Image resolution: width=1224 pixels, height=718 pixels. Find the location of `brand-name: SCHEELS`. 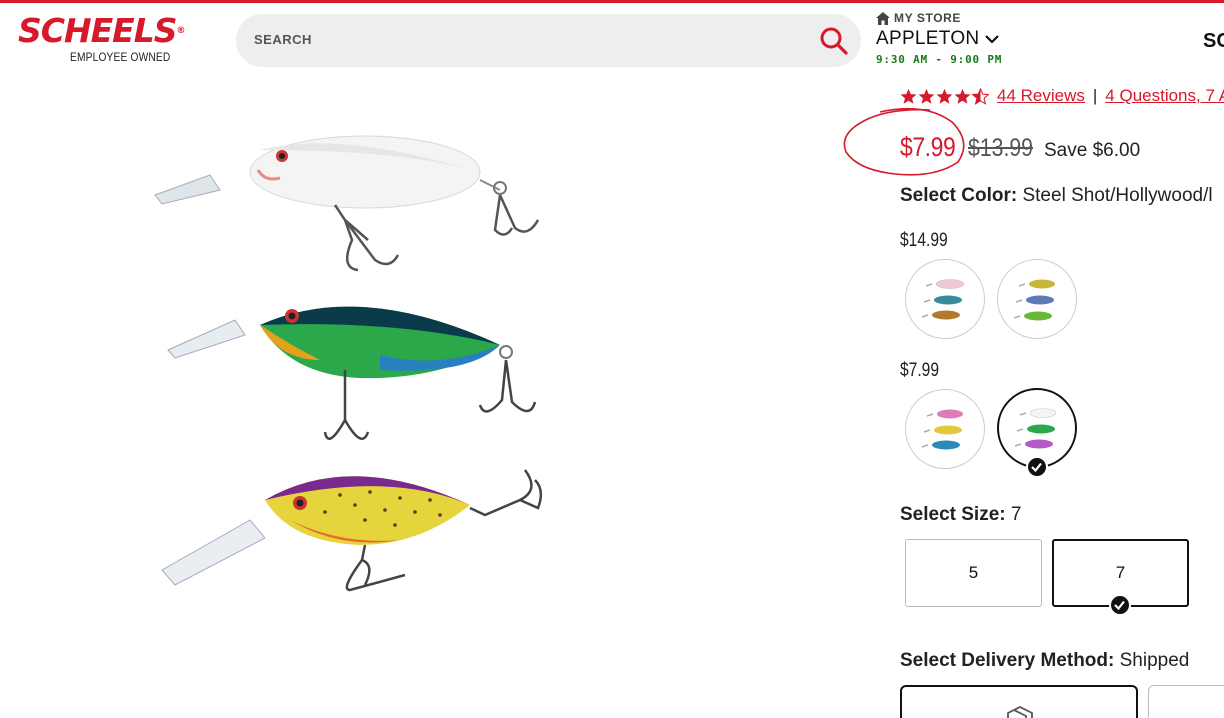

brand-name: SCHEELS is located at coordinates (97, 30).